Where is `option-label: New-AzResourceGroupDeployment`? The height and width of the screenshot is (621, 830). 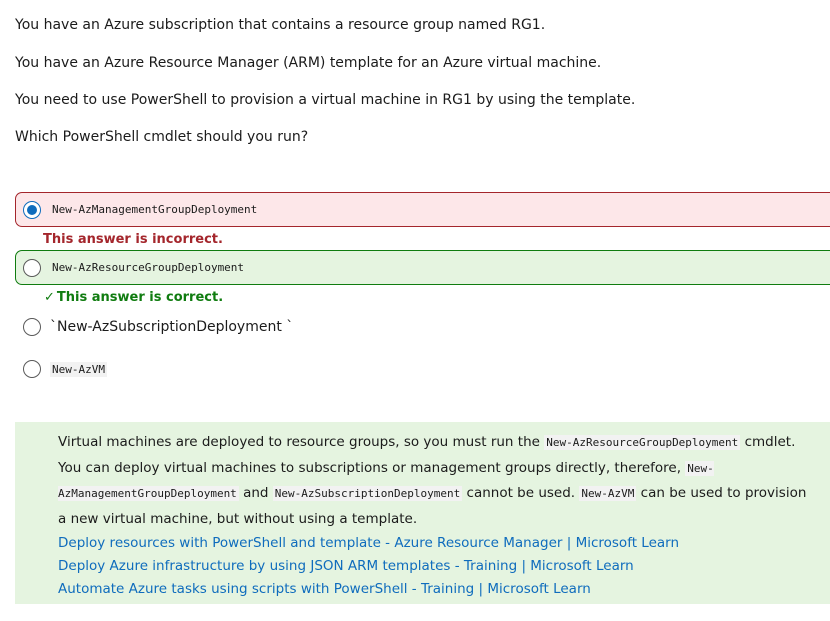 option-label: New-AzResourceGroupDeployment is located at coordinates (148, 267).